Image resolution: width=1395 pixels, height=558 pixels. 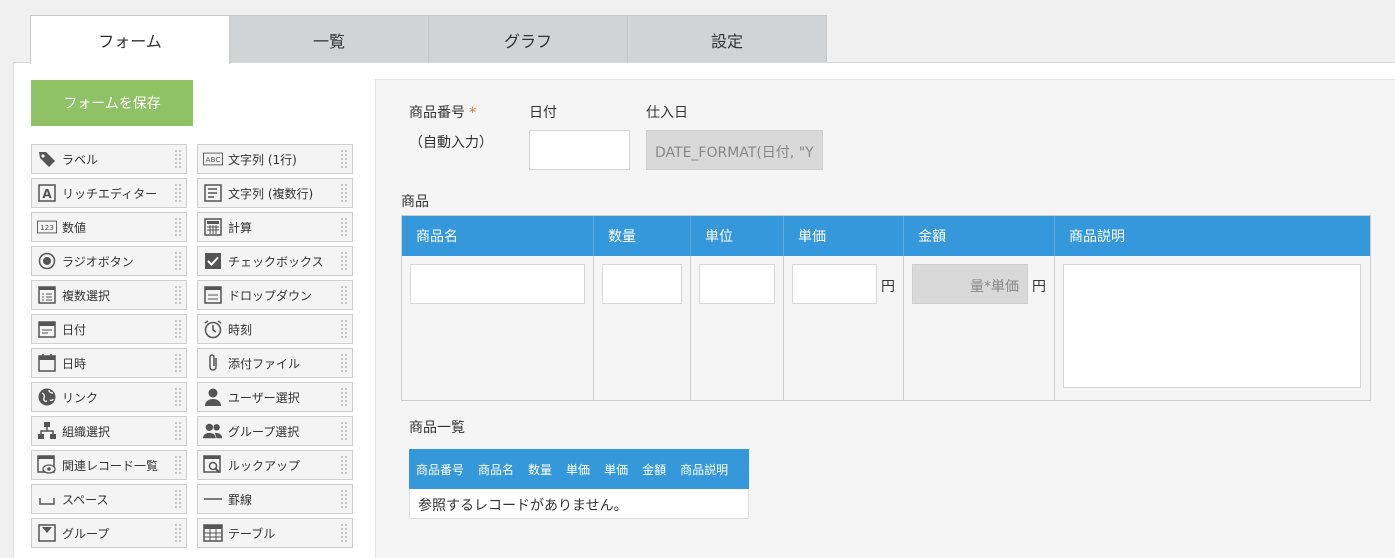 What do you see at coordinates (262, 159) in the screenshot?
I see `palette-item-label: 文字列 (1行)` at bounding box center [262, 159].